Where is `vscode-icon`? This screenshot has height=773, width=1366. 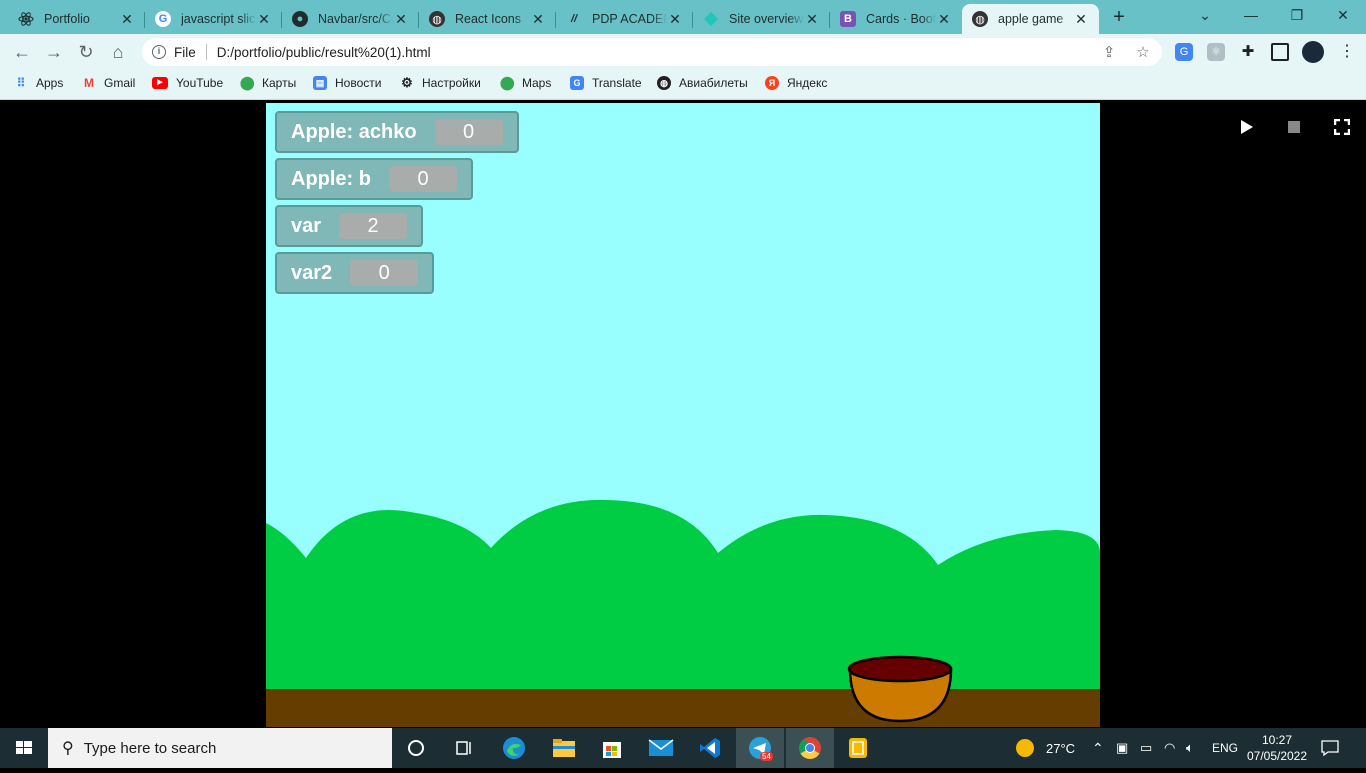
vscode-icon is located at coordinates (710, 748).